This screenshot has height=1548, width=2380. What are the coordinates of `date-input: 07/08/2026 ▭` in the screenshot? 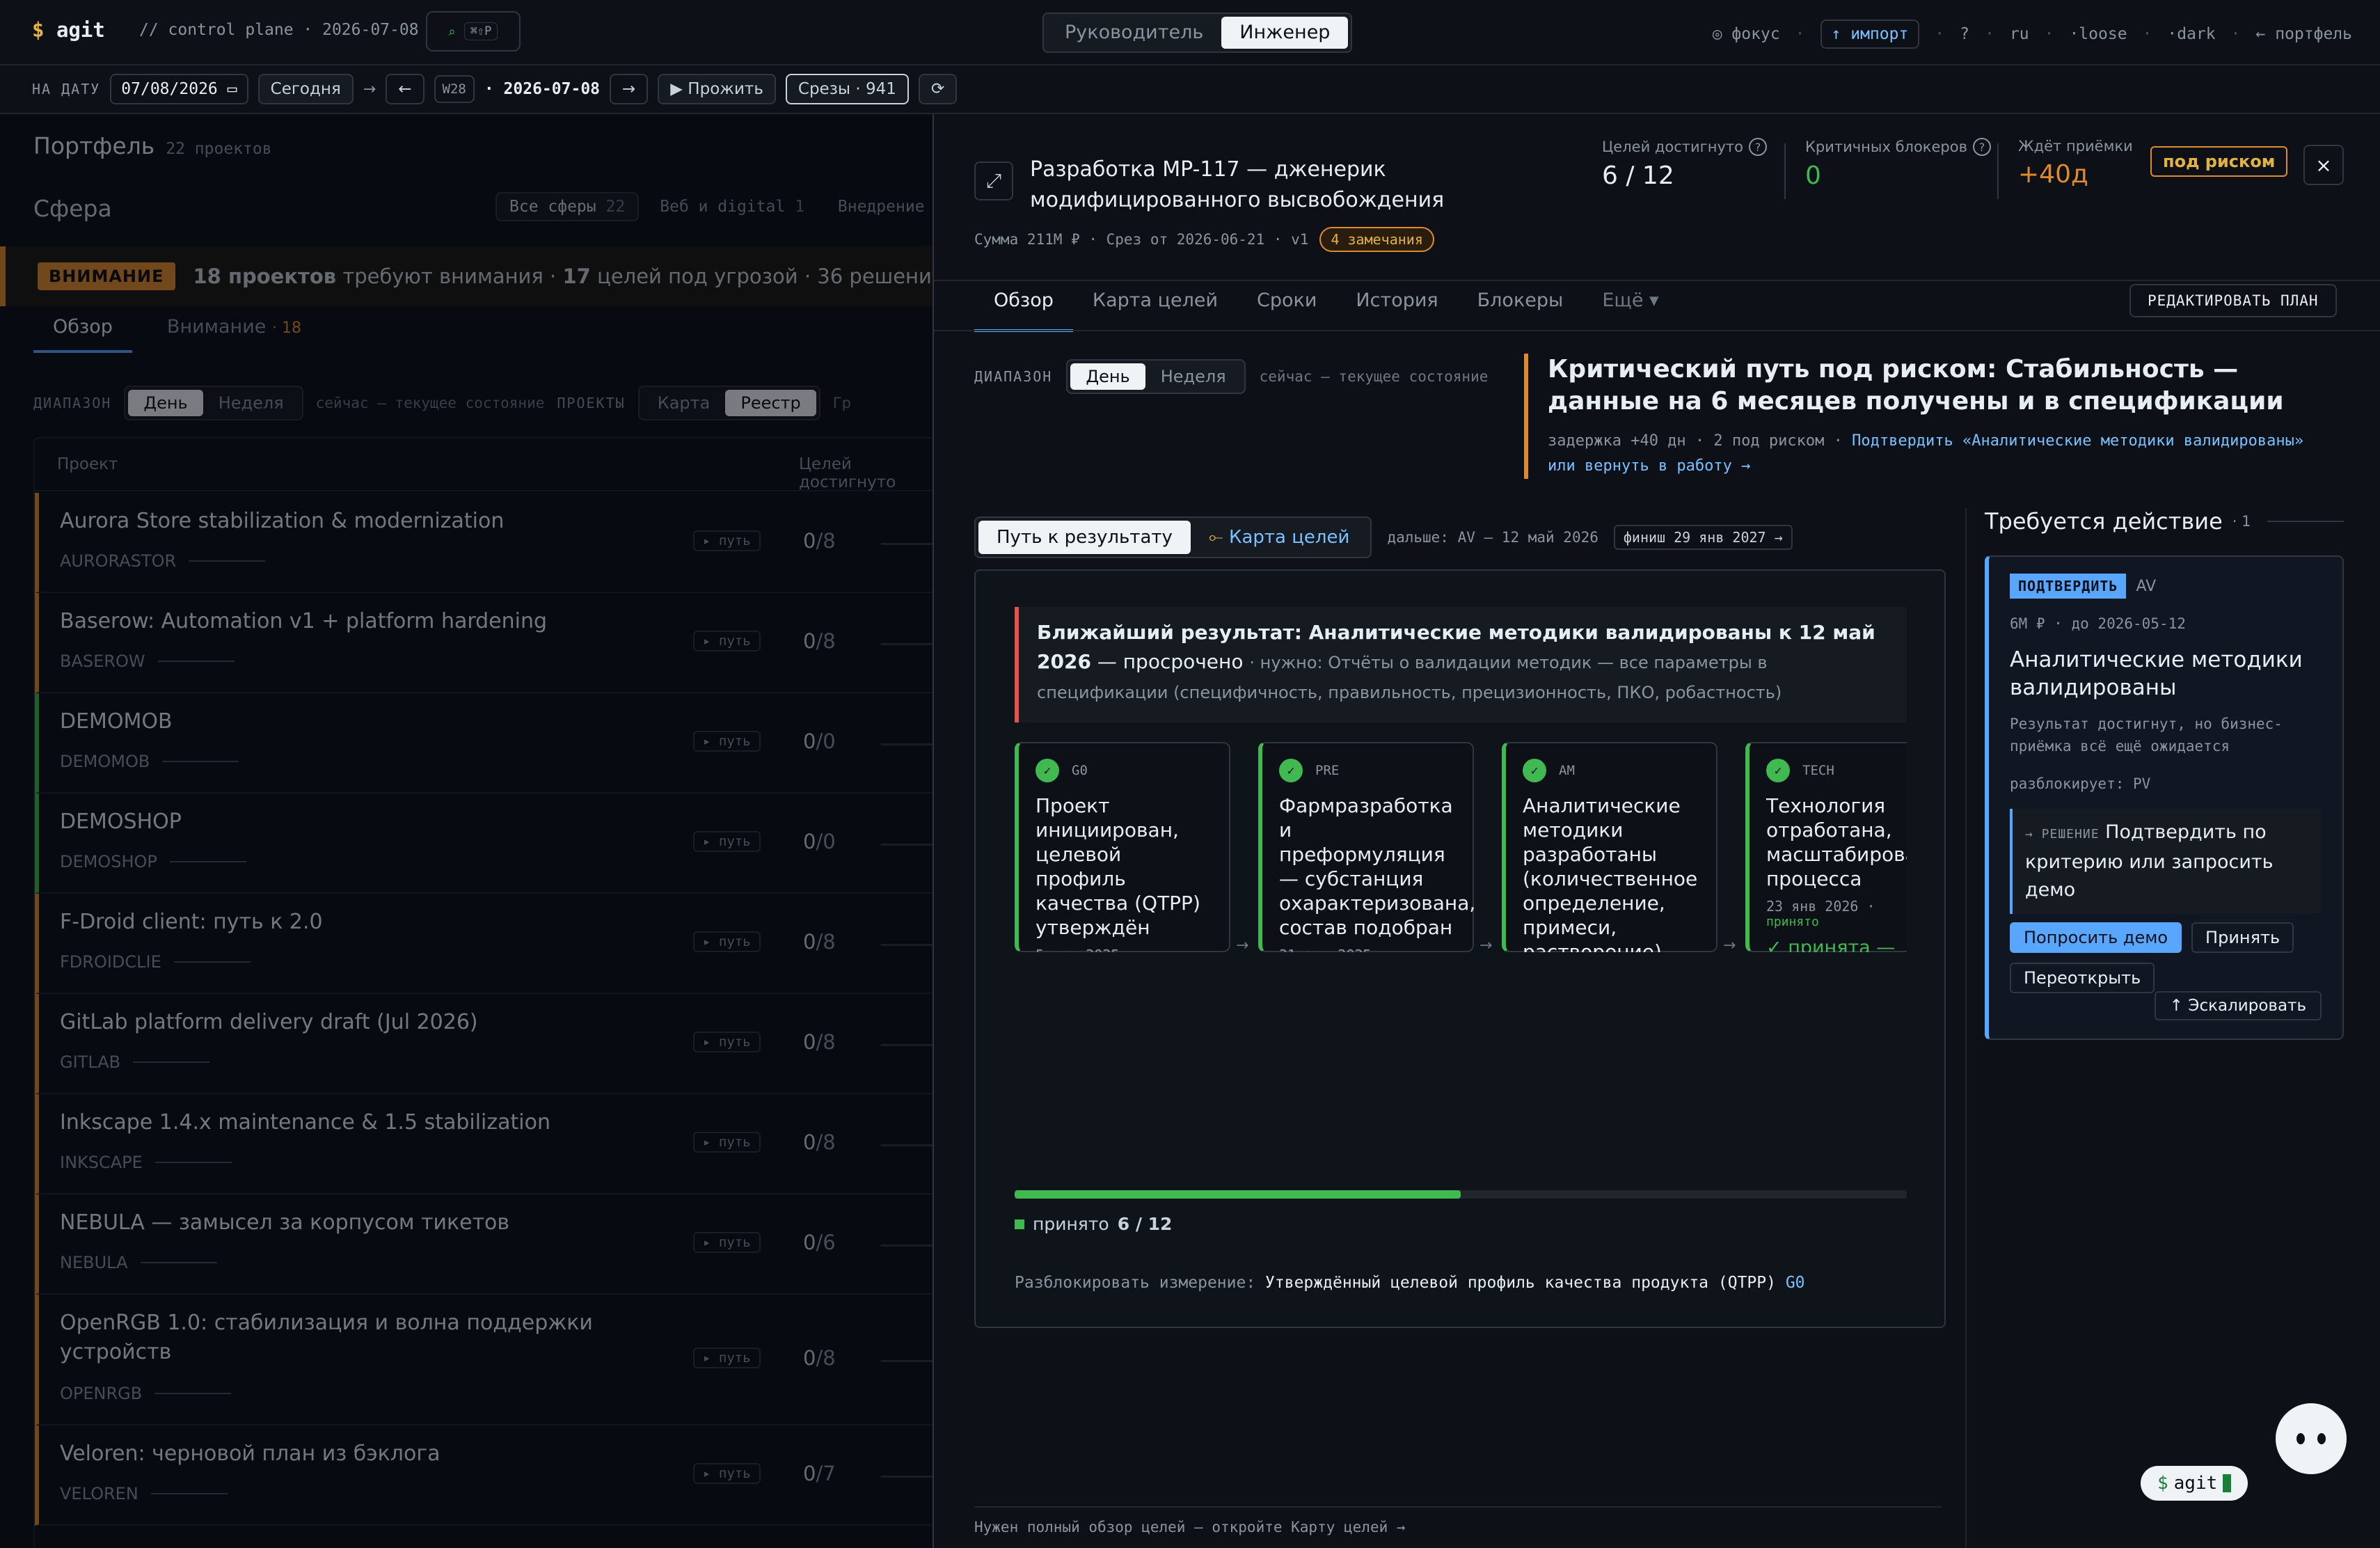 It's located at (179, 89).